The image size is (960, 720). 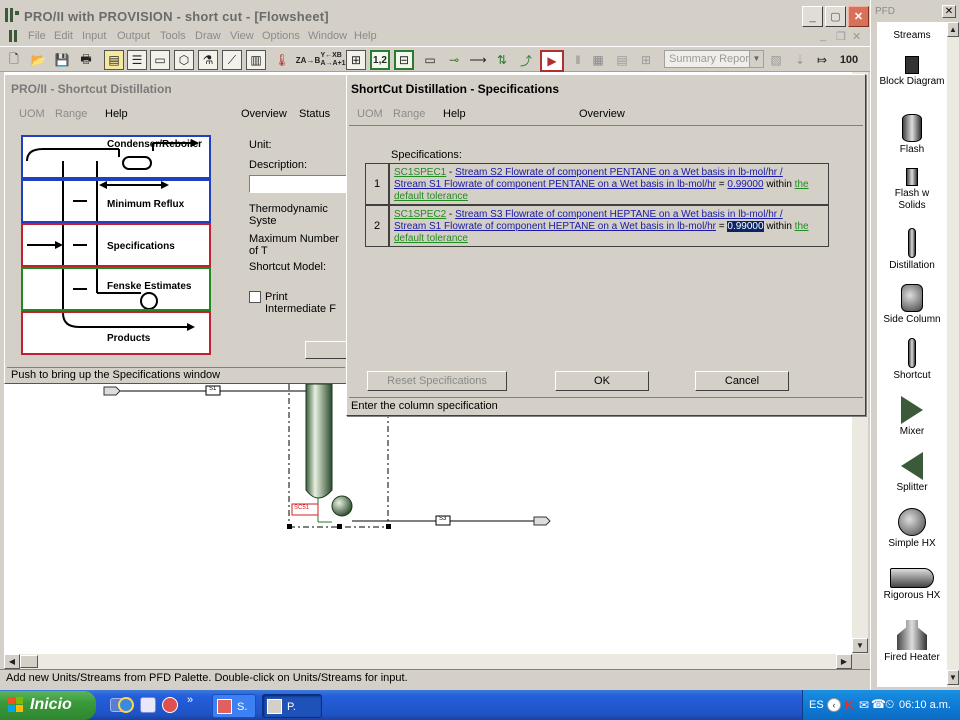 What do you see at coordinates (912, 72) in the screenshot?
I see `palette-block-diagram: Block Diagram` at bounding box center [912, 72].